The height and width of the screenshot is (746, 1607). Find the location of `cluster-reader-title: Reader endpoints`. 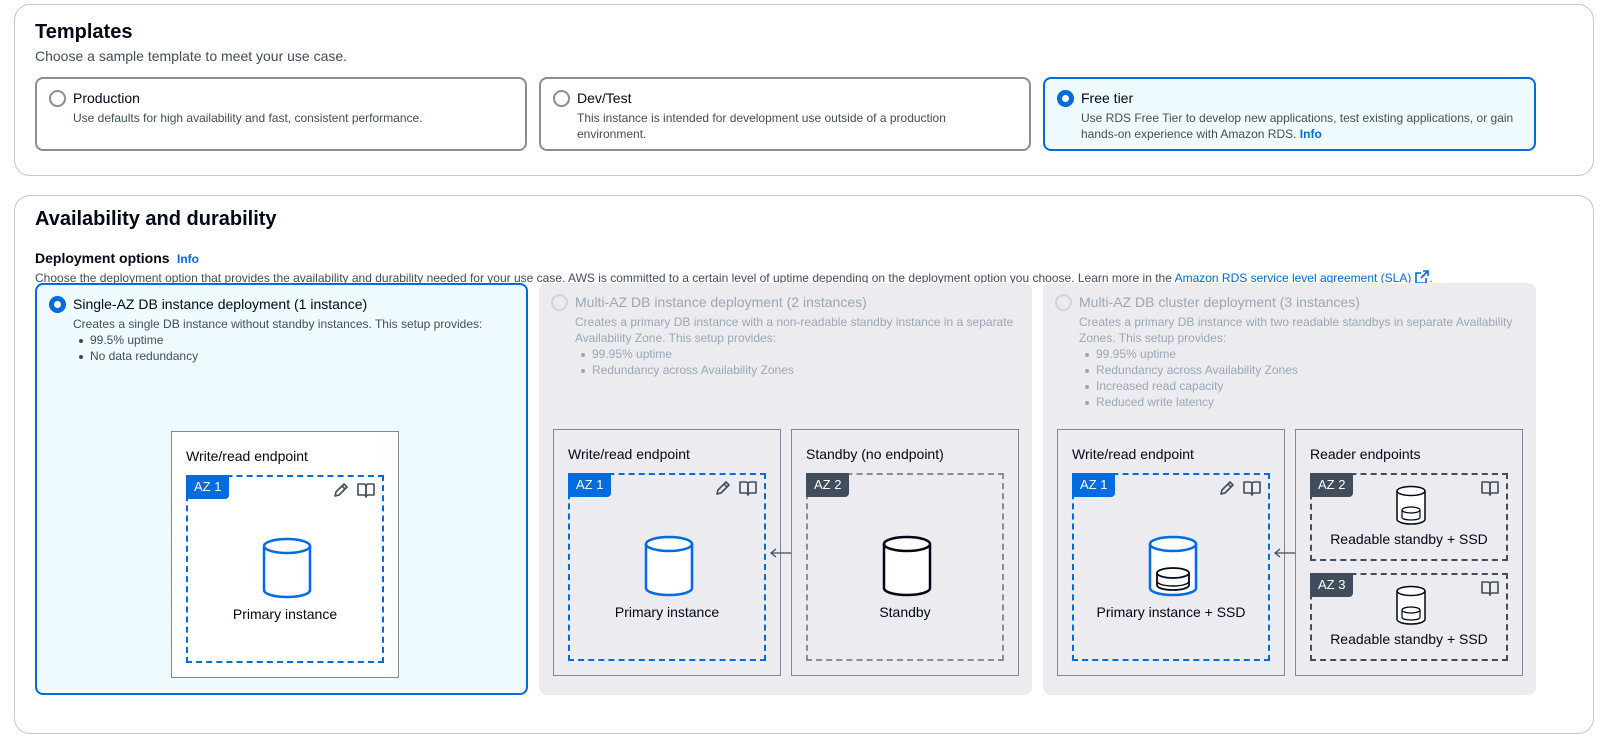

cluster-reader-title: Reader endpoints is located at coordinates (1365, 454).